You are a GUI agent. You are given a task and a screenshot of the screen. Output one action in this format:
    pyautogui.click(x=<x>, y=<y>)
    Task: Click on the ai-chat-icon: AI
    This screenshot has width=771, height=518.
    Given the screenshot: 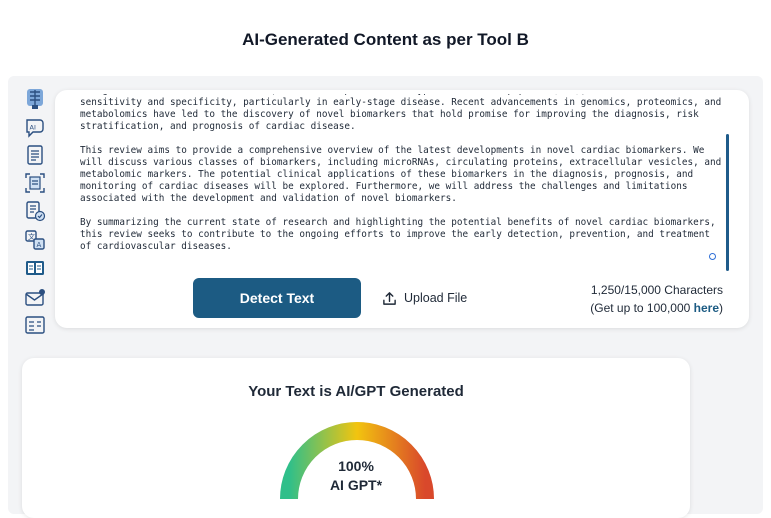 What is the action you would take?
    pyautogui.click(x=35, y=127)
    